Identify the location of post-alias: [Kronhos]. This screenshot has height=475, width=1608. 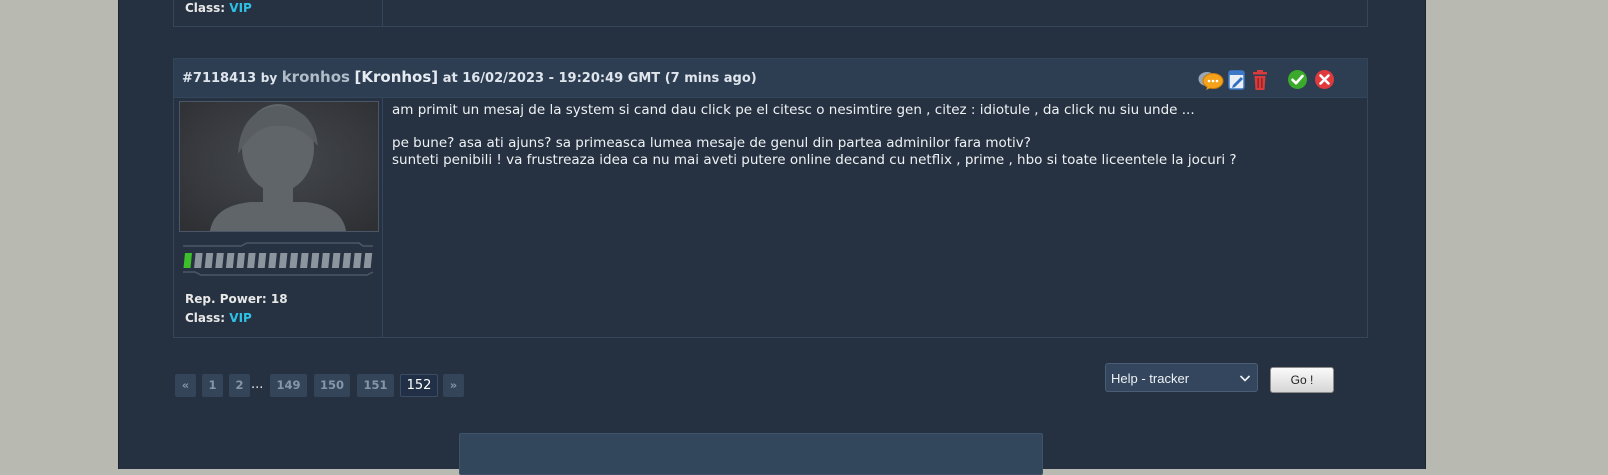
(396, 77).